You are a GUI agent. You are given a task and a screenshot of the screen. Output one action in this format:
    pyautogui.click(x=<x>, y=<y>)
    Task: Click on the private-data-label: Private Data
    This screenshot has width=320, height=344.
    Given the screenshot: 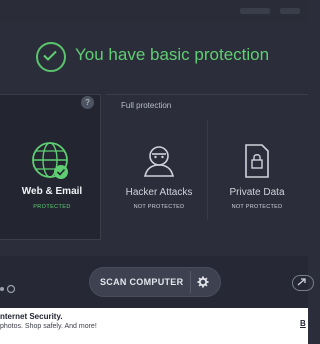 What is the action you would take?
    pyautogui.click(x=257, y=192)
    